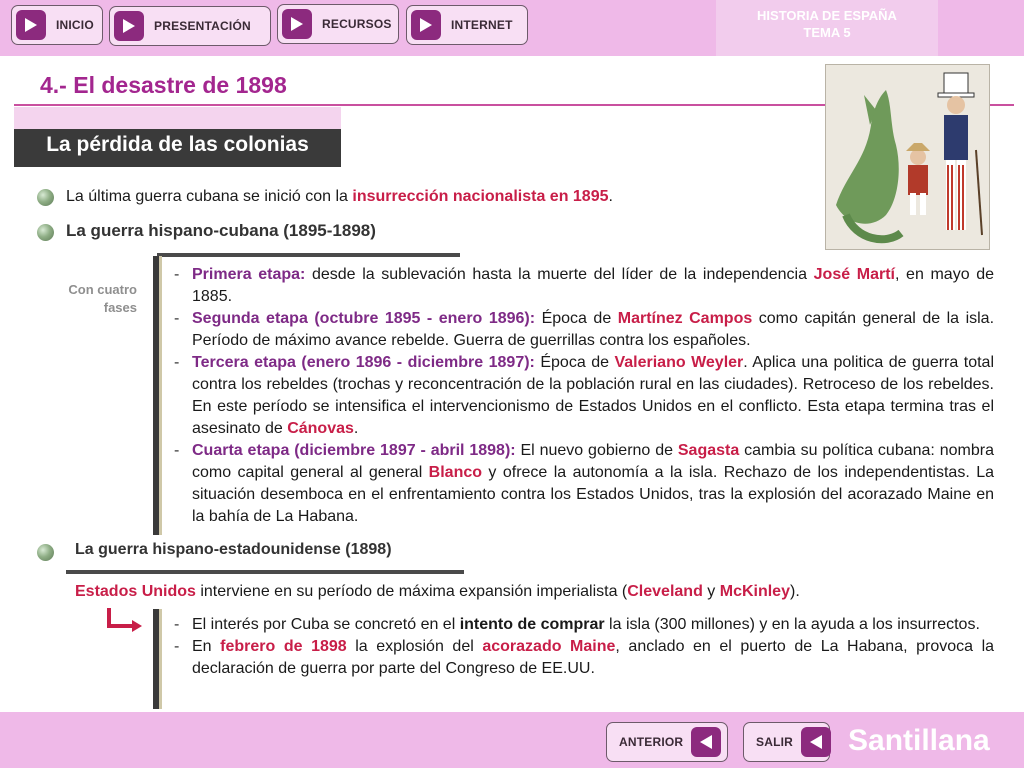 Image resolution: width=1024 pixels, height=768 pixels. I want to click on section-banner: La pérdida de las colonias, so click(177, 137).